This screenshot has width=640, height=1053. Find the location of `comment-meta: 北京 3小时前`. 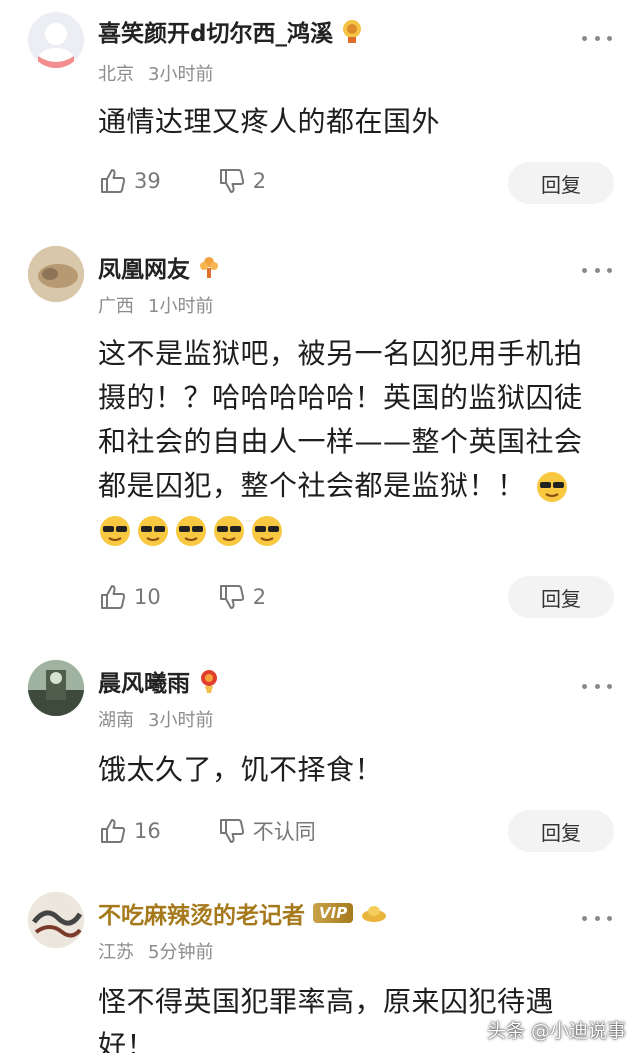

comment-meta: 北京 3小时前 is located at coordinates (155, 73).